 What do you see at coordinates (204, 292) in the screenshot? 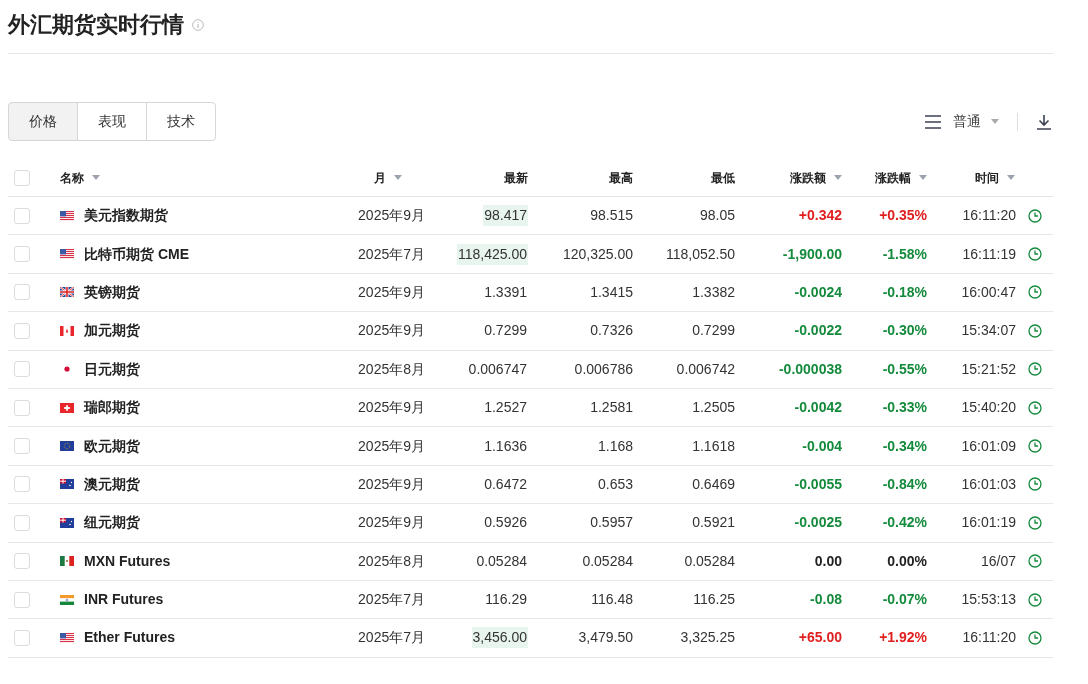
I see `instrument-name: 英镑期货` at bounding box center [204, 292].